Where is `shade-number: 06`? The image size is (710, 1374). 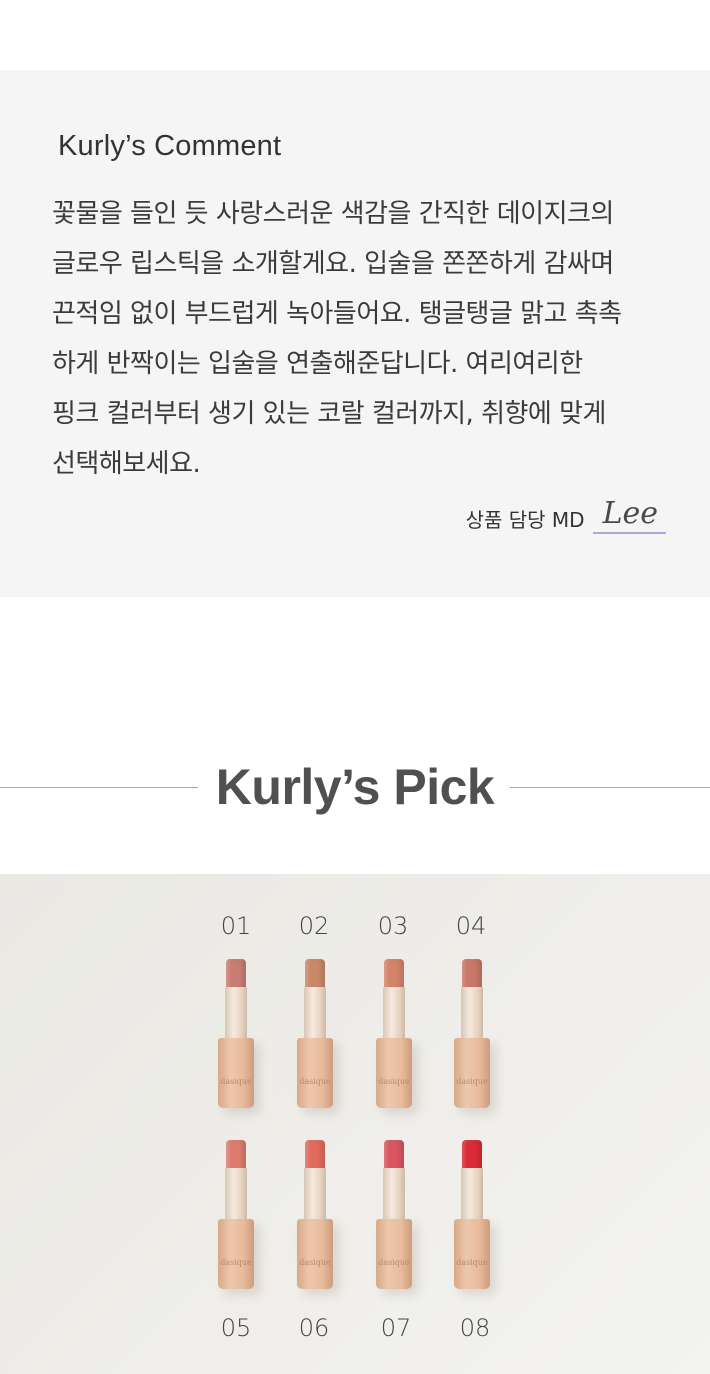 shade-number: 06 is located at coordinates (314, 1328).